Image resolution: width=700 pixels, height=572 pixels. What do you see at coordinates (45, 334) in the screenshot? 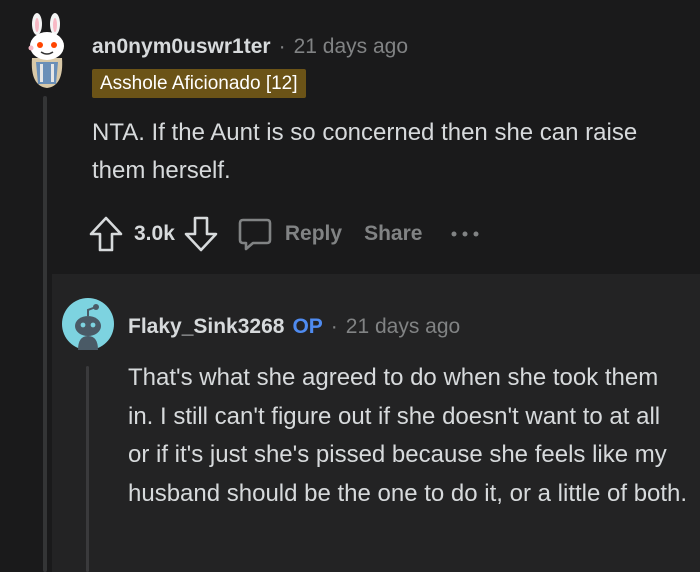
I see `thread-line` at bounding box center [45, 334].